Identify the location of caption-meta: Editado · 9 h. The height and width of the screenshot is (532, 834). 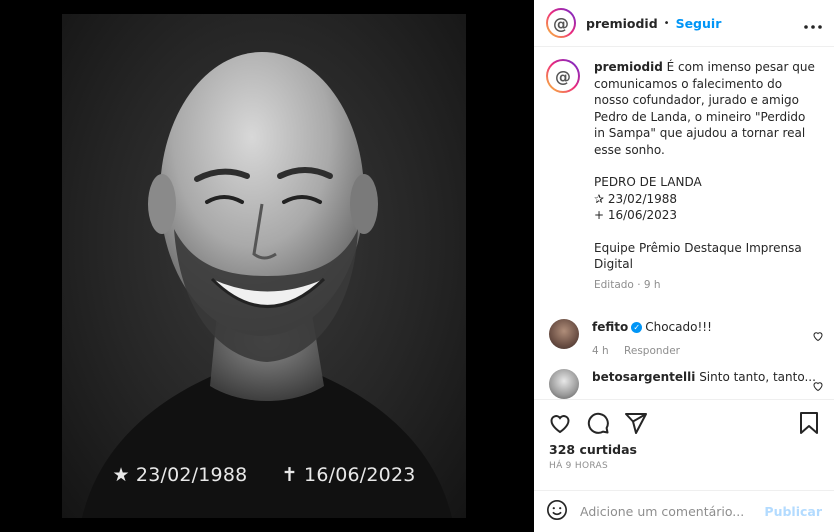
(627, 284).